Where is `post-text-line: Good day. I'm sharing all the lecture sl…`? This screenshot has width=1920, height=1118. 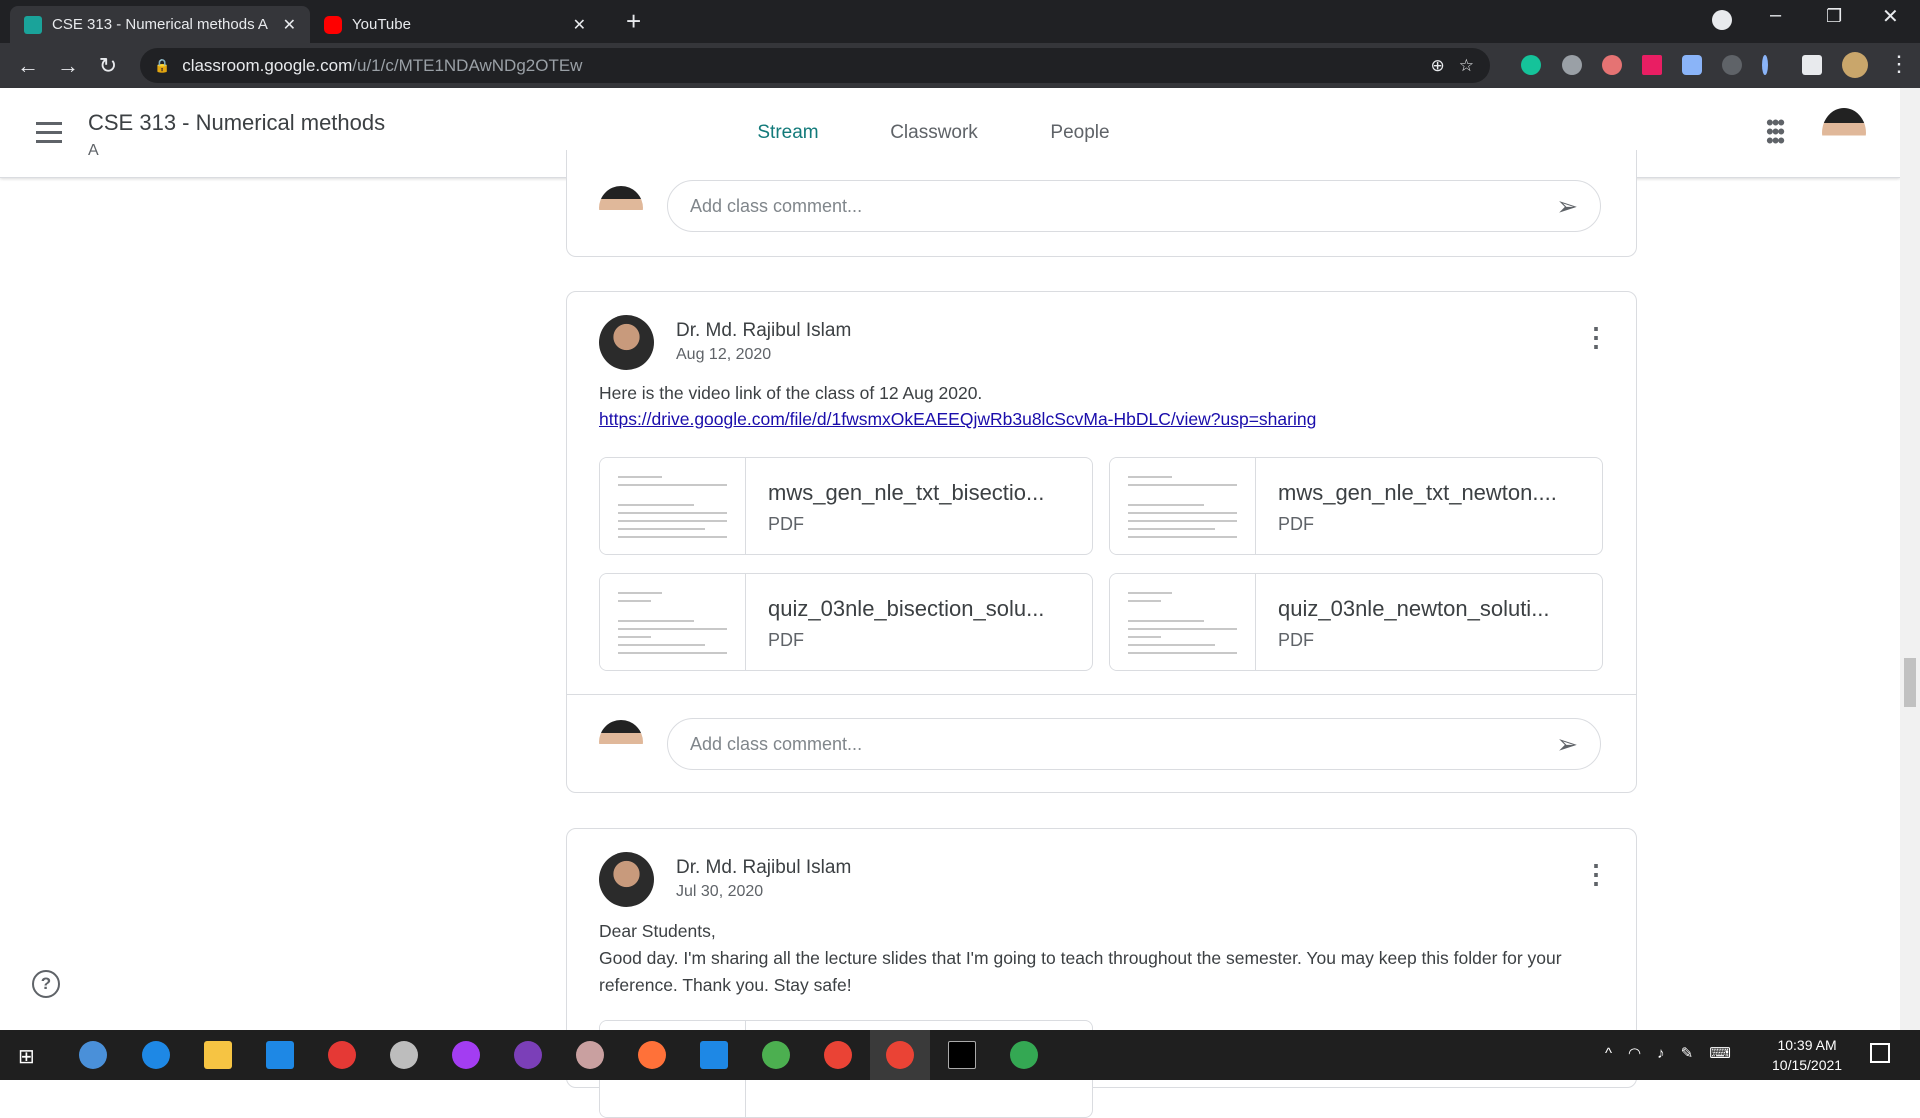 post-text-line: Good day. I'm sharing all the lecture sl… is located at coordinates (1080, 958).